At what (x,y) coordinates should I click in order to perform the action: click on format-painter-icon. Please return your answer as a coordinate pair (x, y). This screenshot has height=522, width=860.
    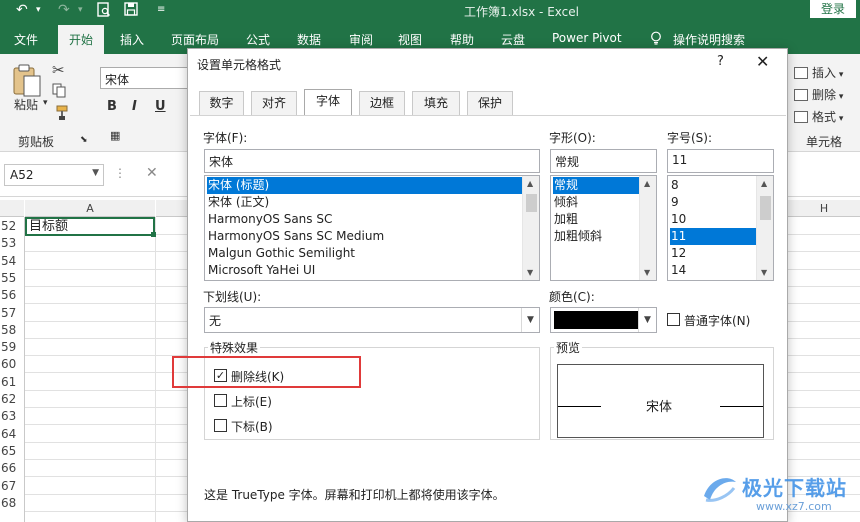
    Looking at the image, I should click on (60, 114).